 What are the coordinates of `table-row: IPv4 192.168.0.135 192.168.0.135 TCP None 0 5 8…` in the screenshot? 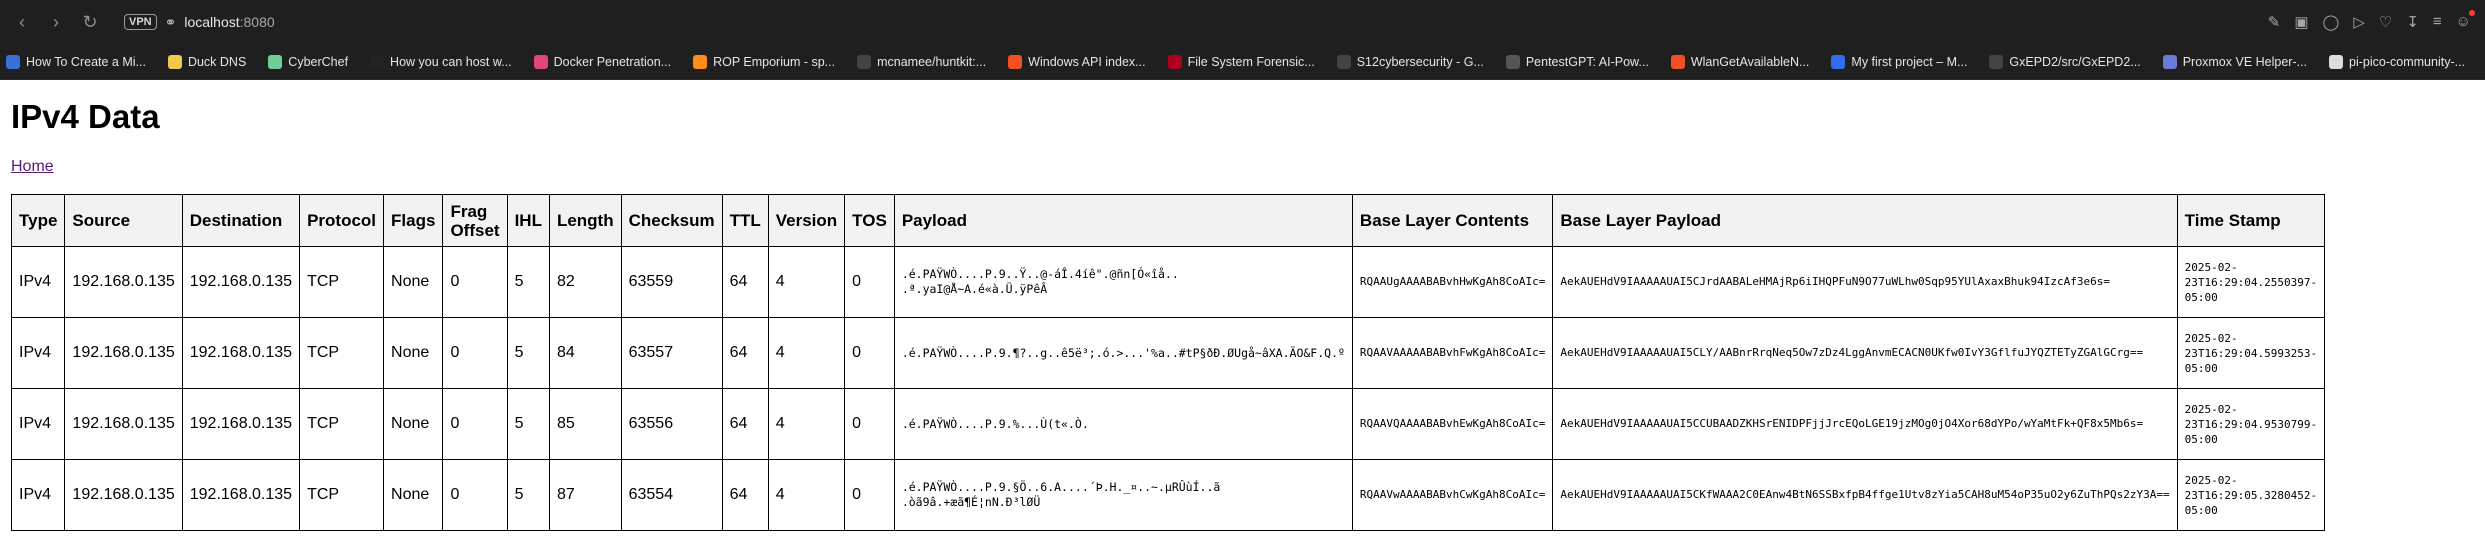 It's located at (1168, 353).